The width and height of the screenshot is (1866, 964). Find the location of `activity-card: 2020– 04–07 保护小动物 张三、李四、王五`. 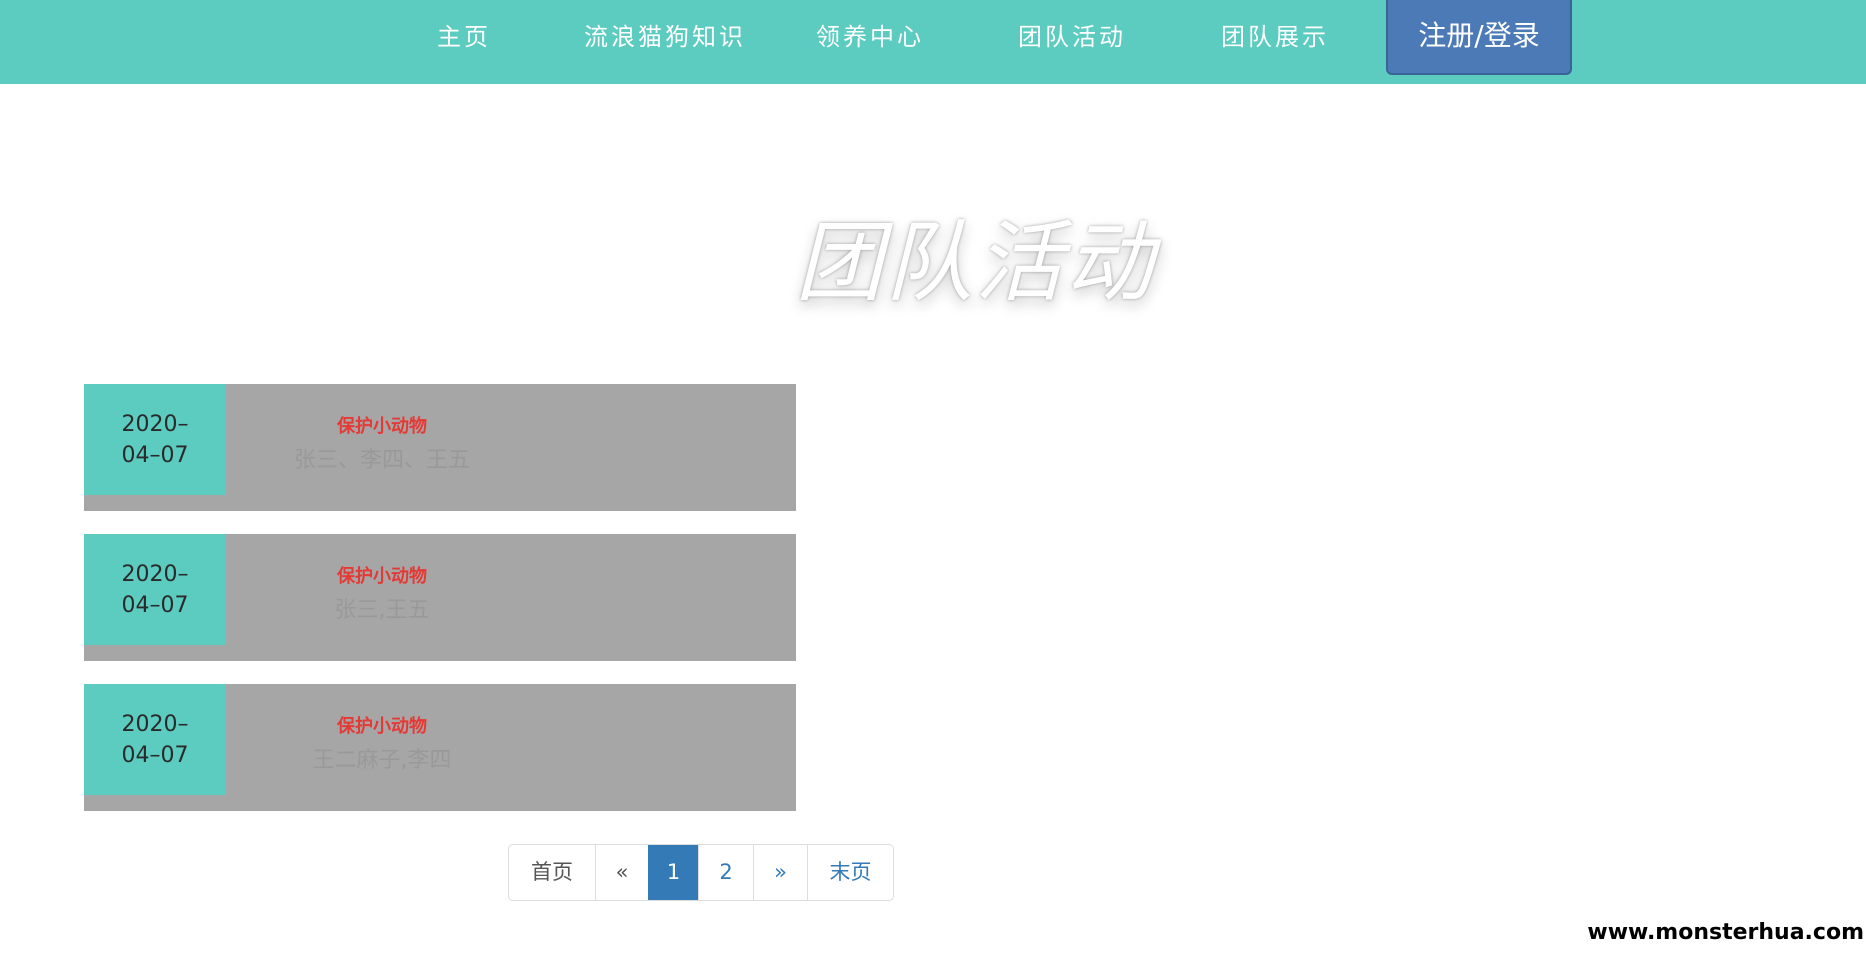

activity-card: 2020– 04–07 保护小动物 张三、李四、王五 is located at coordinates (440, 447).